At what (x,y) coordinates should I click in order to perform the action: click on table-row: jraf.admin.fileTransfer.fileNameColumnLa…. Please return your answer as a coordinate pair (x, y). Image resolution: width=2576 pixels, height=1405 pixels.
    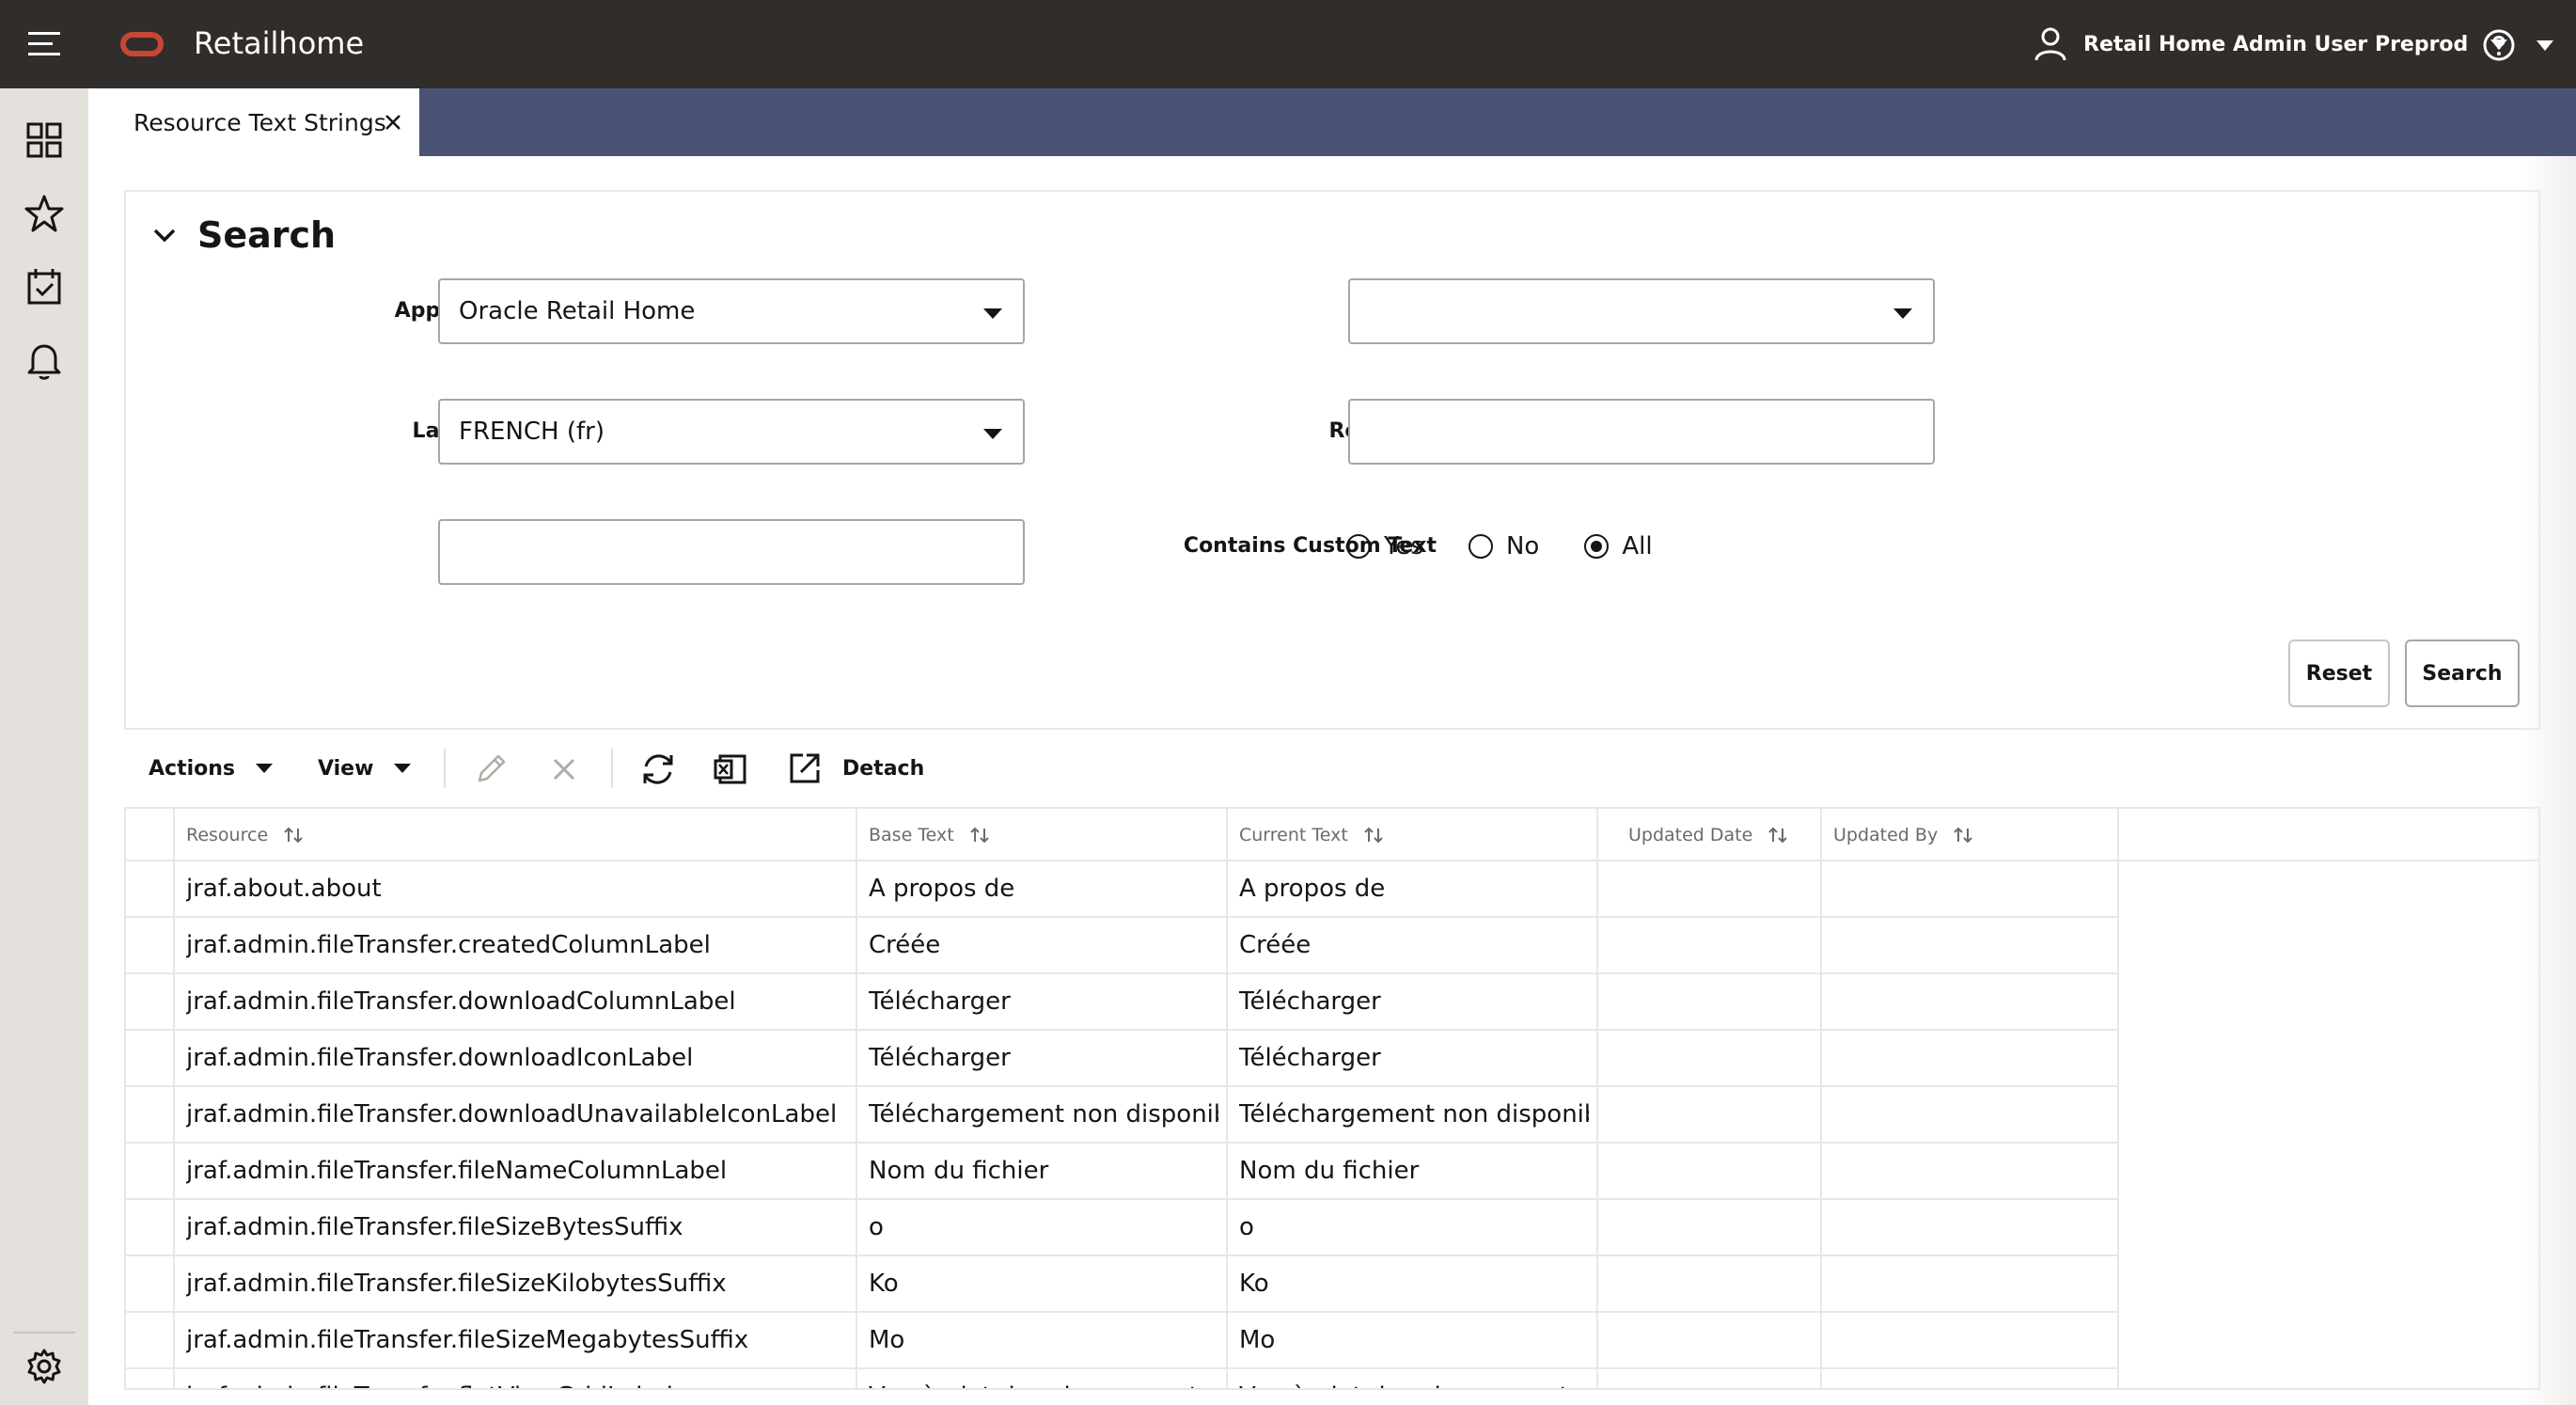
    Looking at the image, I should click on (1121, 1172).